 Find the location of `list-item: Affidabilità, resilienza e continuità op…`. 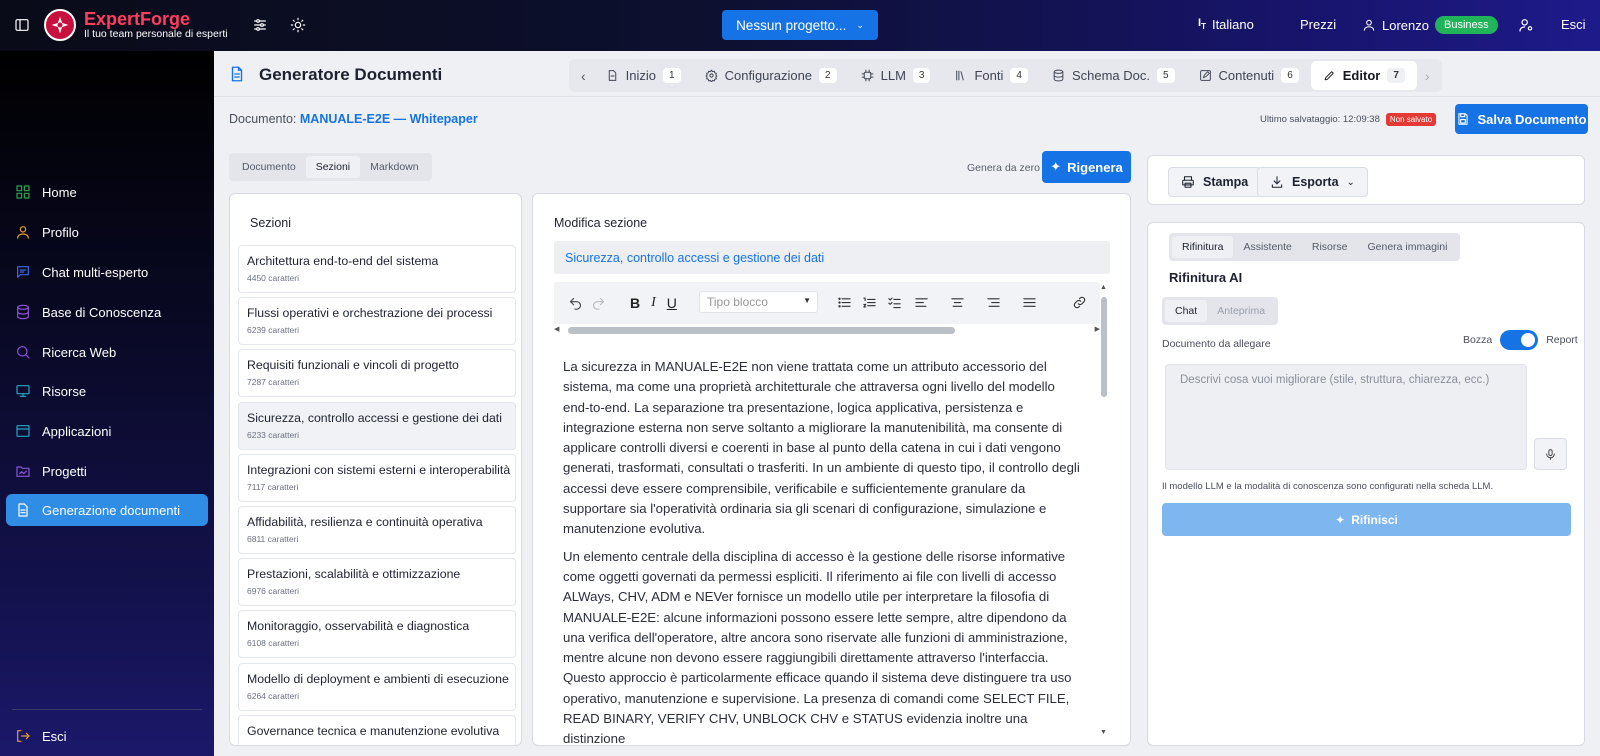

list-item: Affidabilità, resilienza e continuità op… is located at coordinates (377, 530).